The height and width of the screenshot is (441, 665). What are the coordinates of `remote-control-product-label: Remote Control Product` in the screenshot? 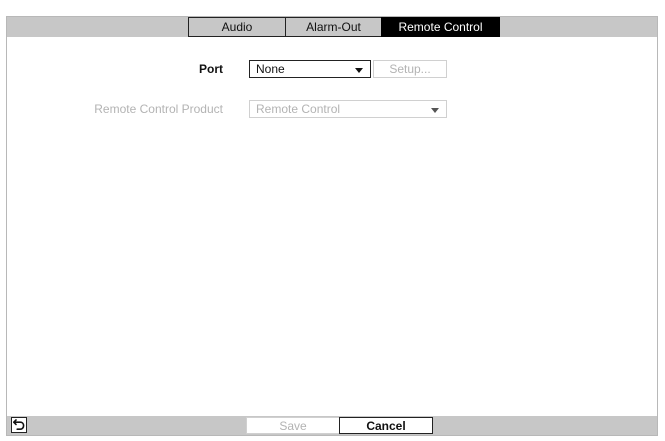 It's located at (158, 109).